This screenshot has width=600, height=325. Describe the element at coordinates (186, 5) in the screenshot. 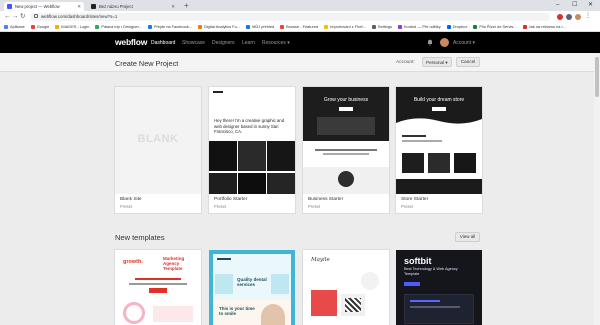

I see `new-tab-button: +` at that location.